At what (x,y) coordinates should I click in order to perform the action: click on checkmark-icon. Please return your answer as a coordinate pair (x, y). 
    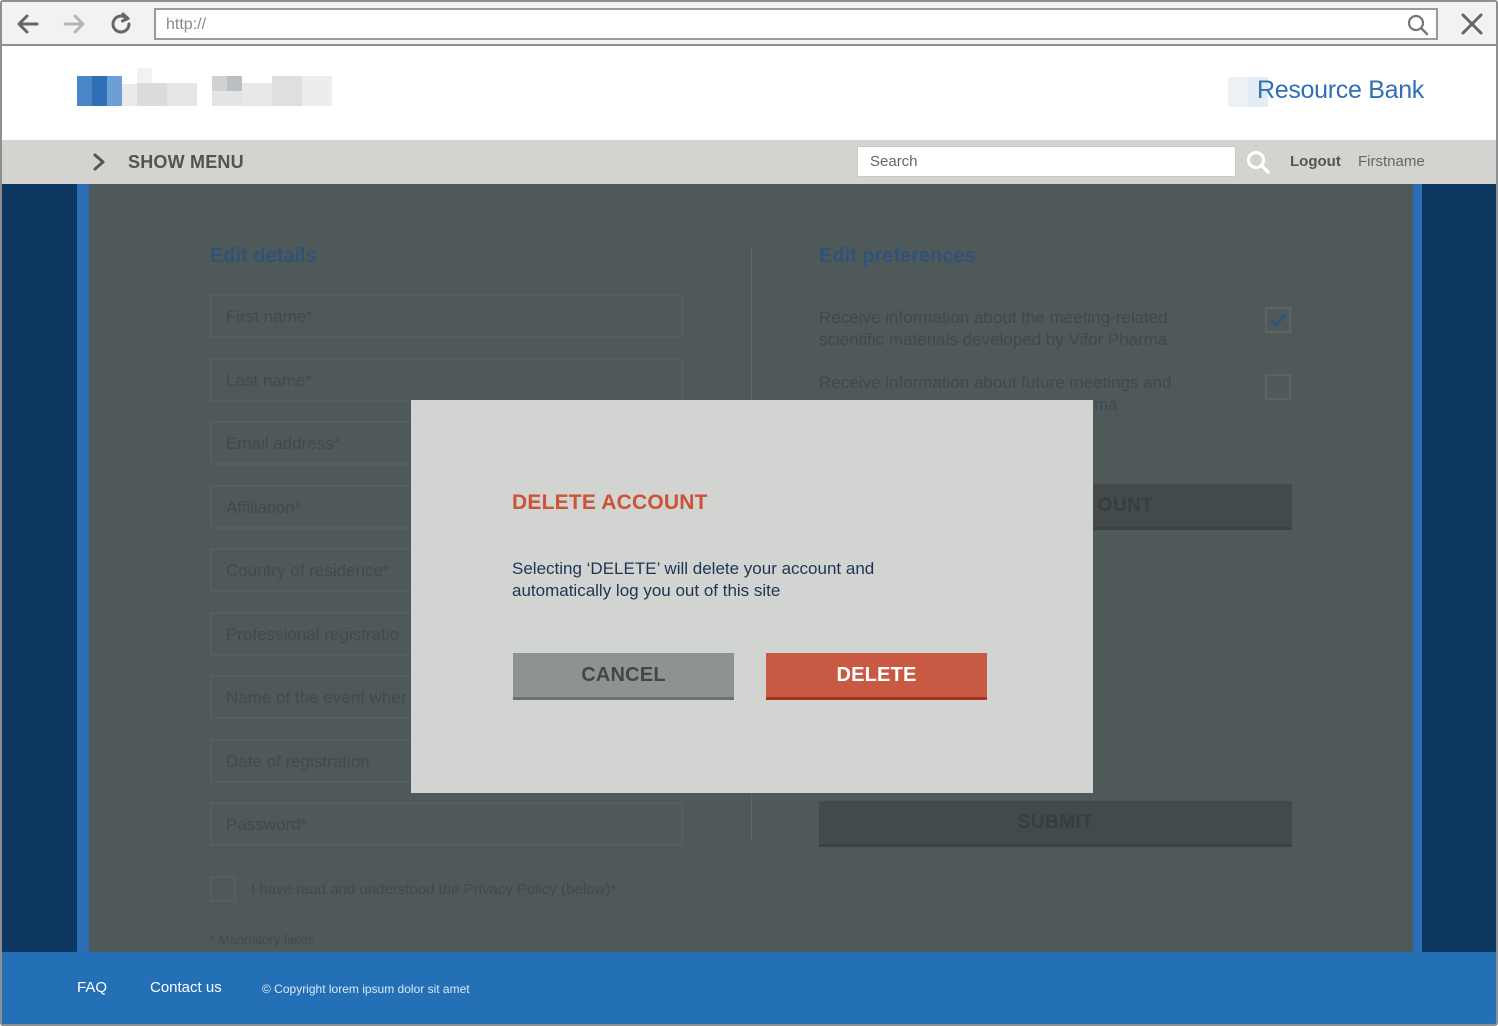
    Looking at the image, I should click on (1278, 320).